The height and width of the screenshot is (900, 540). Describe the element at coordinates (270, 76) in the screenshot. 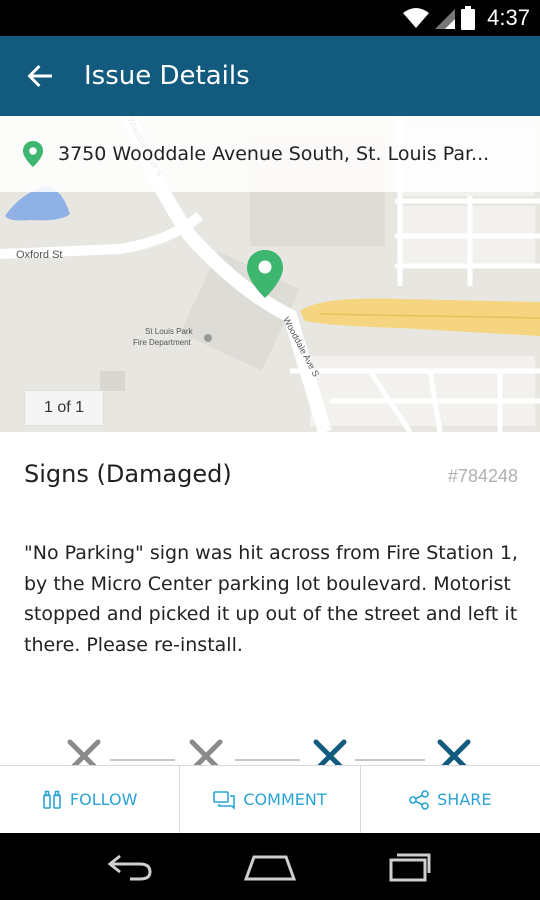

I see `app-bar: Issue Details` at that location.